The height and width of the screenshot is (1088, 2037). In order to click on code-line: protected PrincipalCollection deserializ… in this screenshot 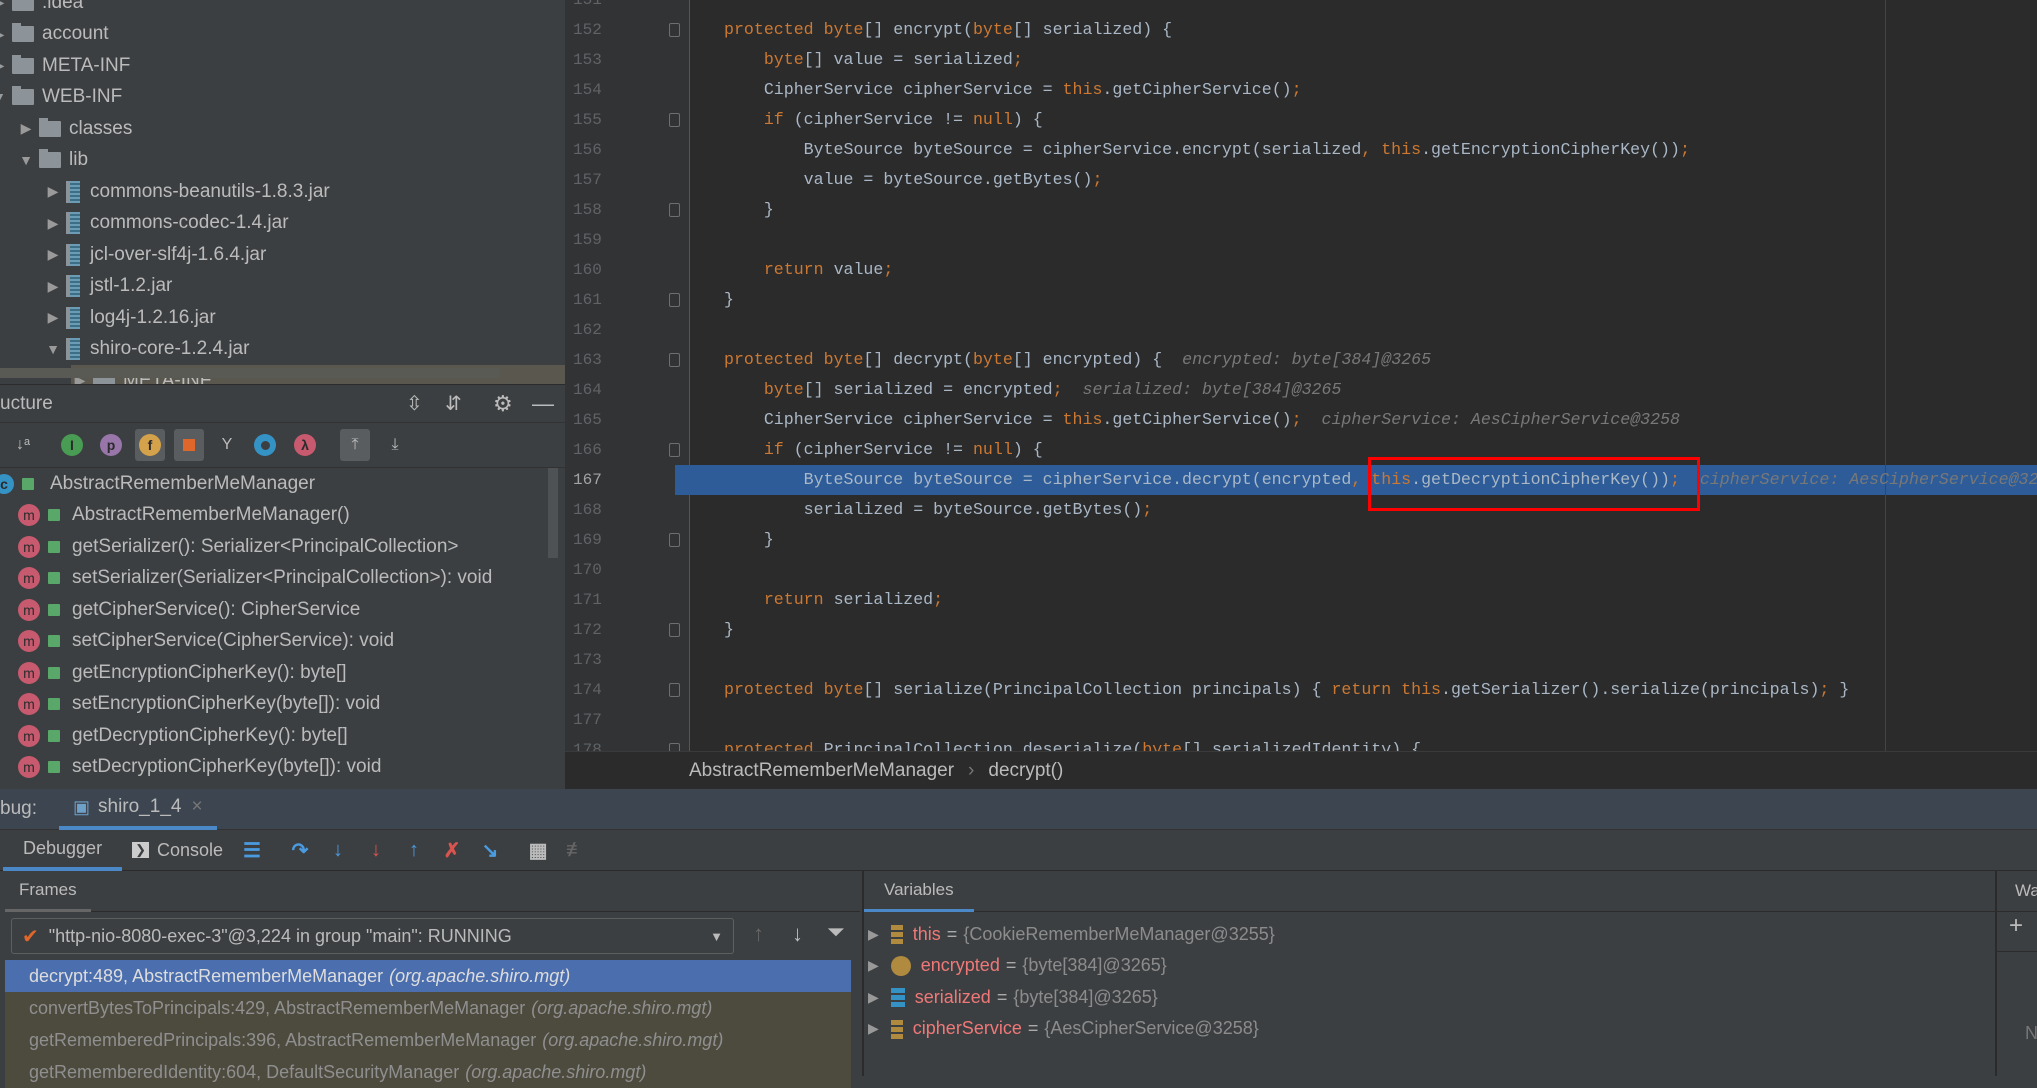, I will do `click(1072, 743)`.